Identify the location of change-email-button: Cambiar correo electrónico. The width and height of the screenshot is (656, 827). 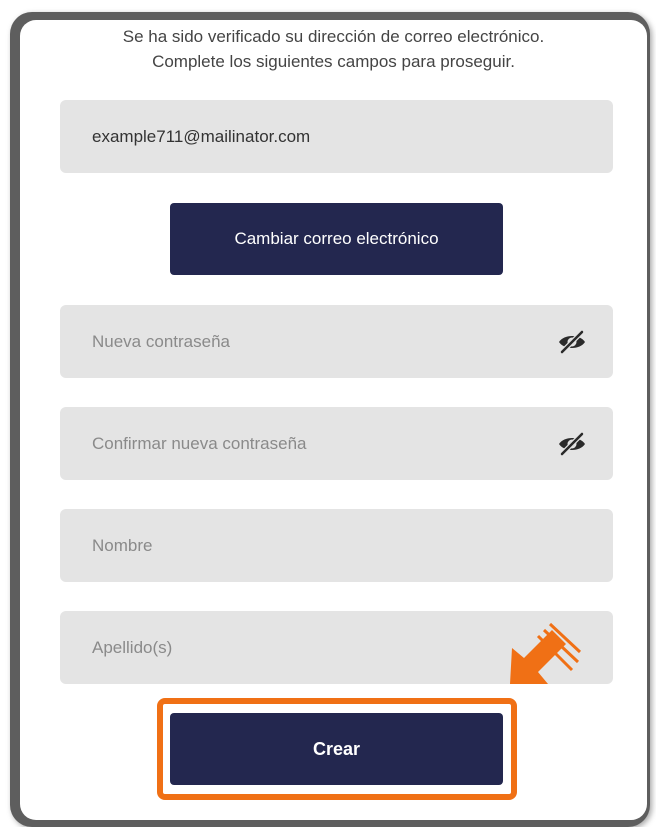
(336, 239).